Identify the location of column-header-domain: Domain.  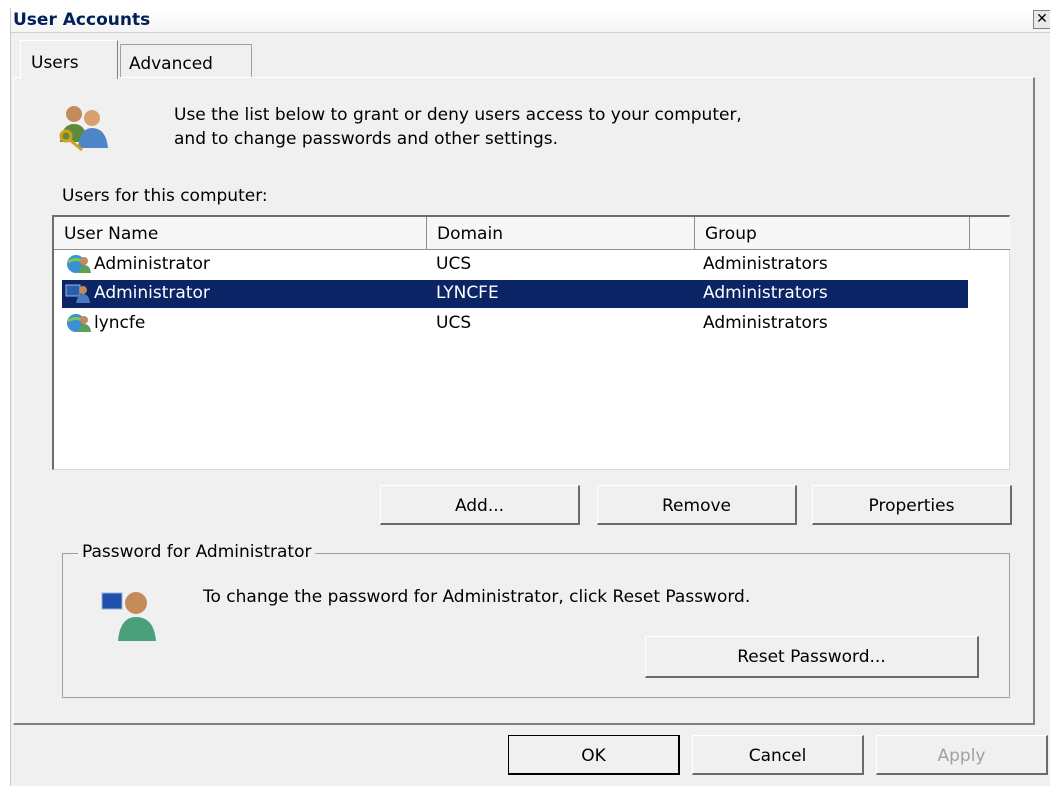
(561, 233).